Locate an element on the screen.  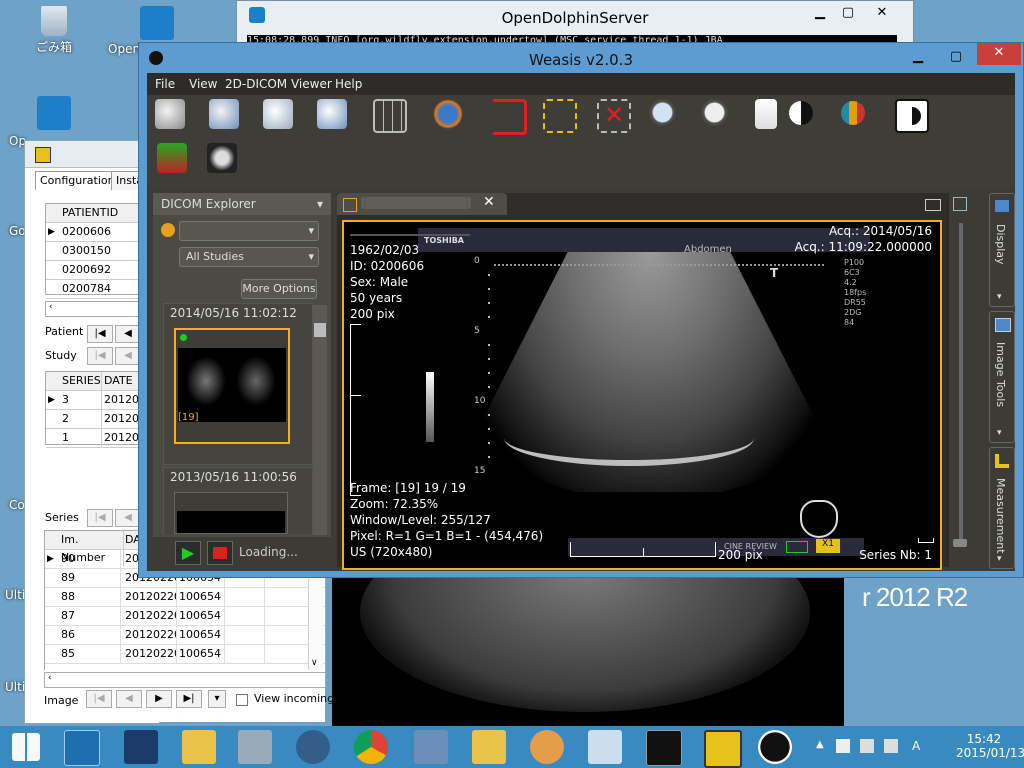
menu-view: View is located at coordinates (203, 84).